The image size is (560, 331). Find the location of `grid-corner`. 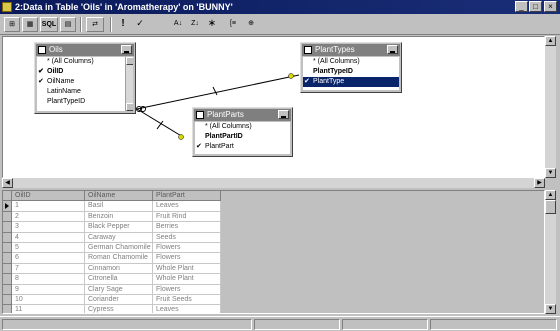

grid-corner is located at coordinates (7, 196).